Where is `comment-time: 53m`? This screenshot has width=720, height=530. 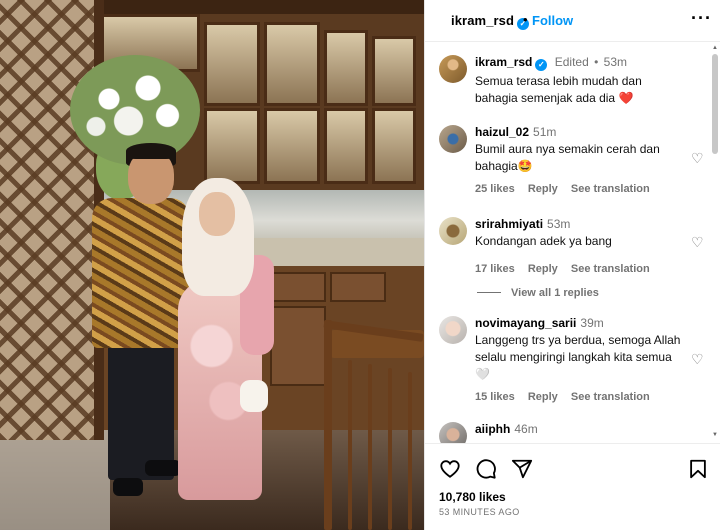 comment-time: 53m is located at coordinates (558, 224).